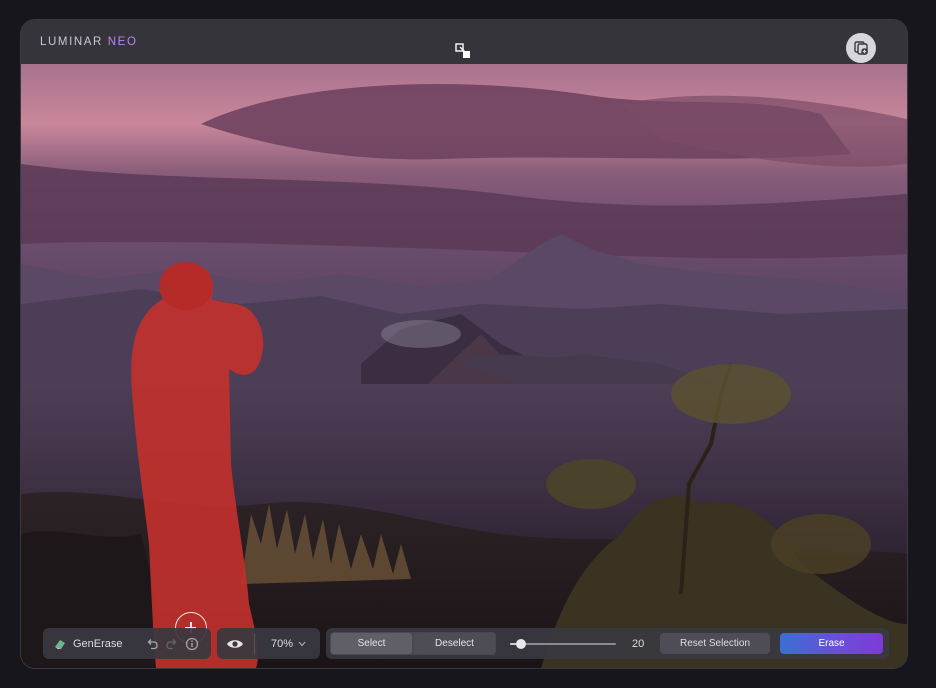 The height and width of the screenshot is (688, 936). I want to click on slider-handle, so click(521, 643).